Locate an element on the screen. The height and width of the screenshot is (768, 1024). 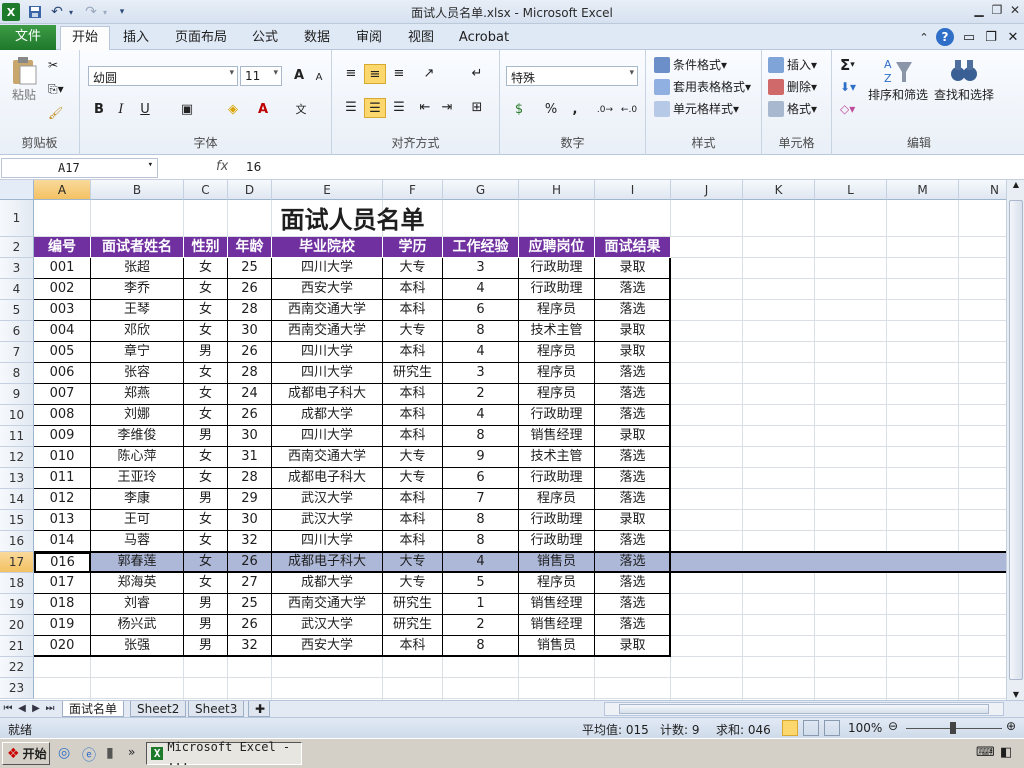
table-cell: 行政助理 is located at coordinates (557, 268).